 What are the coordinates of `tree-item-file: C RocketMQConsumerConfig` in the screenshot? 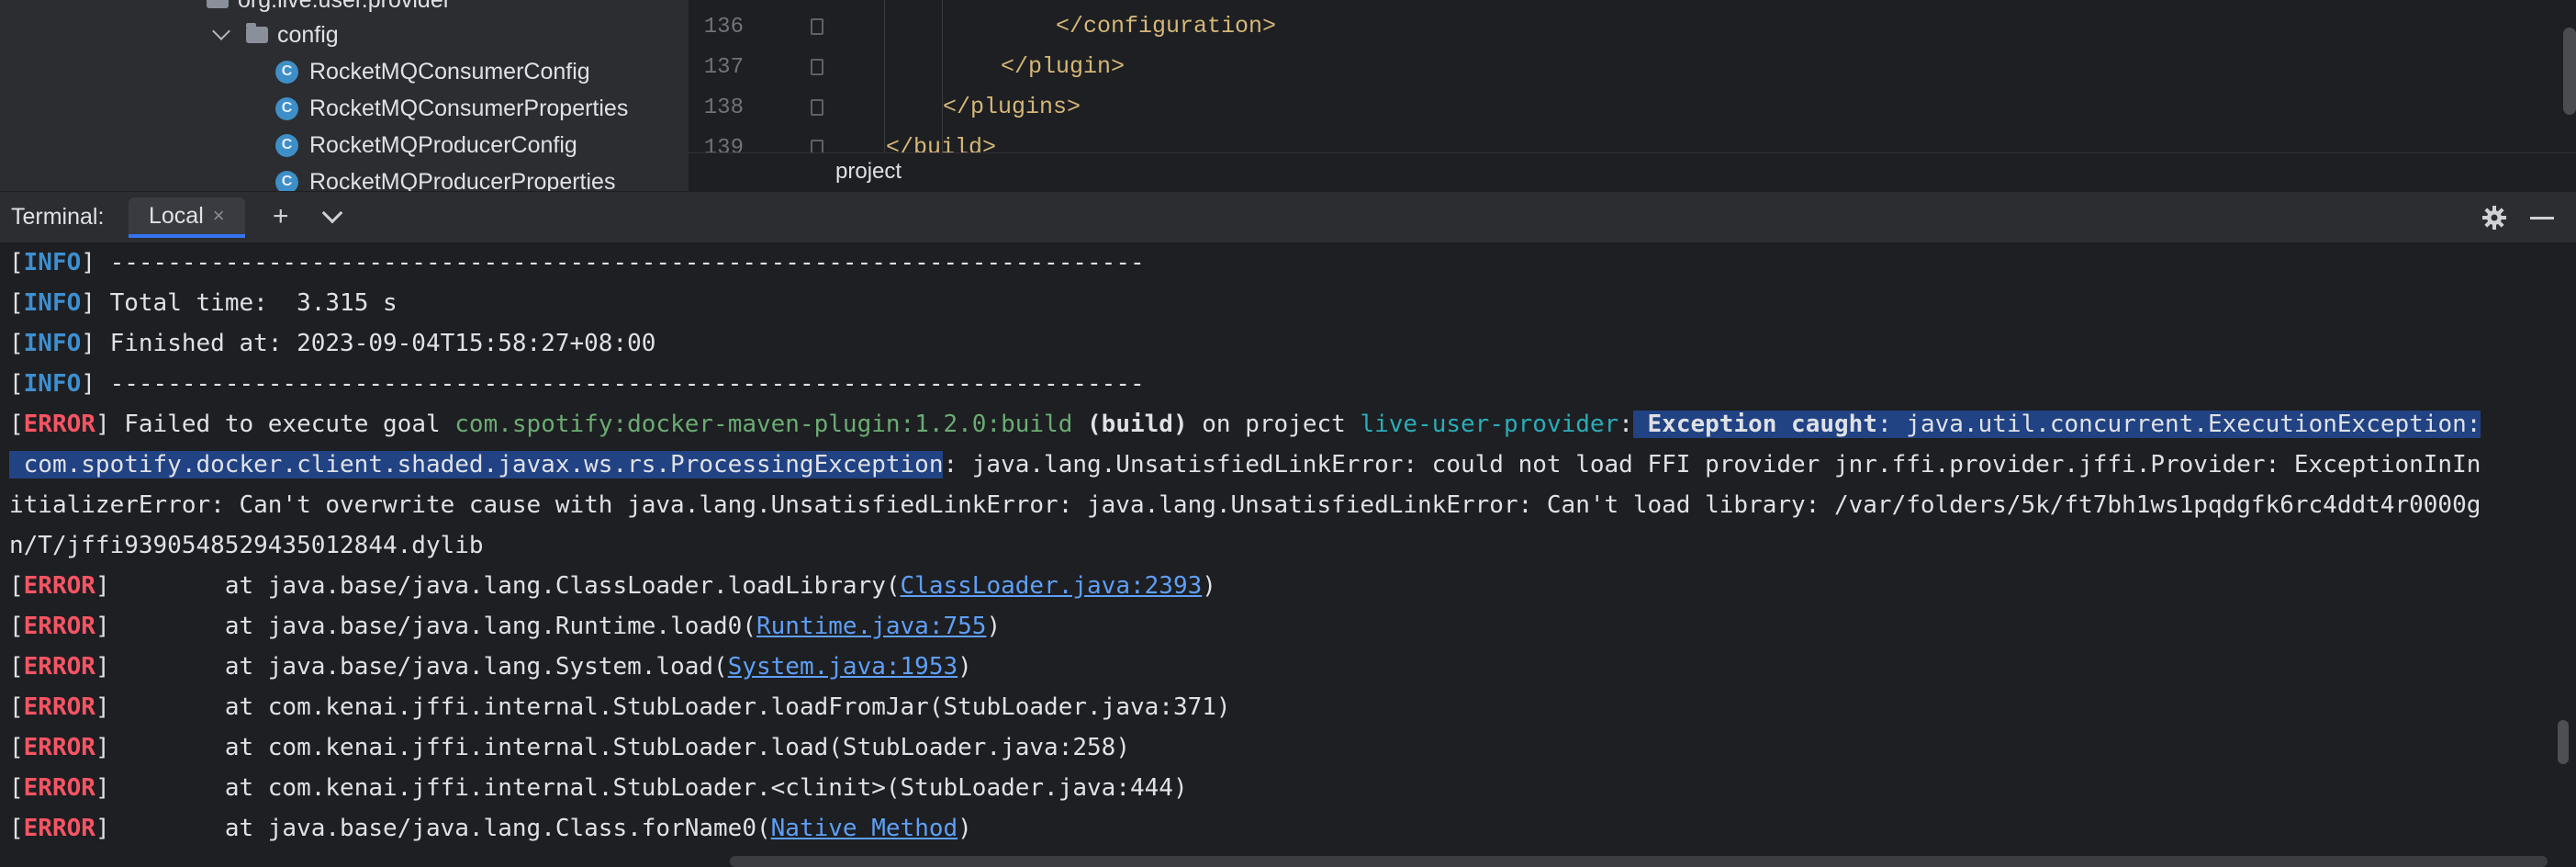 It's located at (432, 72).